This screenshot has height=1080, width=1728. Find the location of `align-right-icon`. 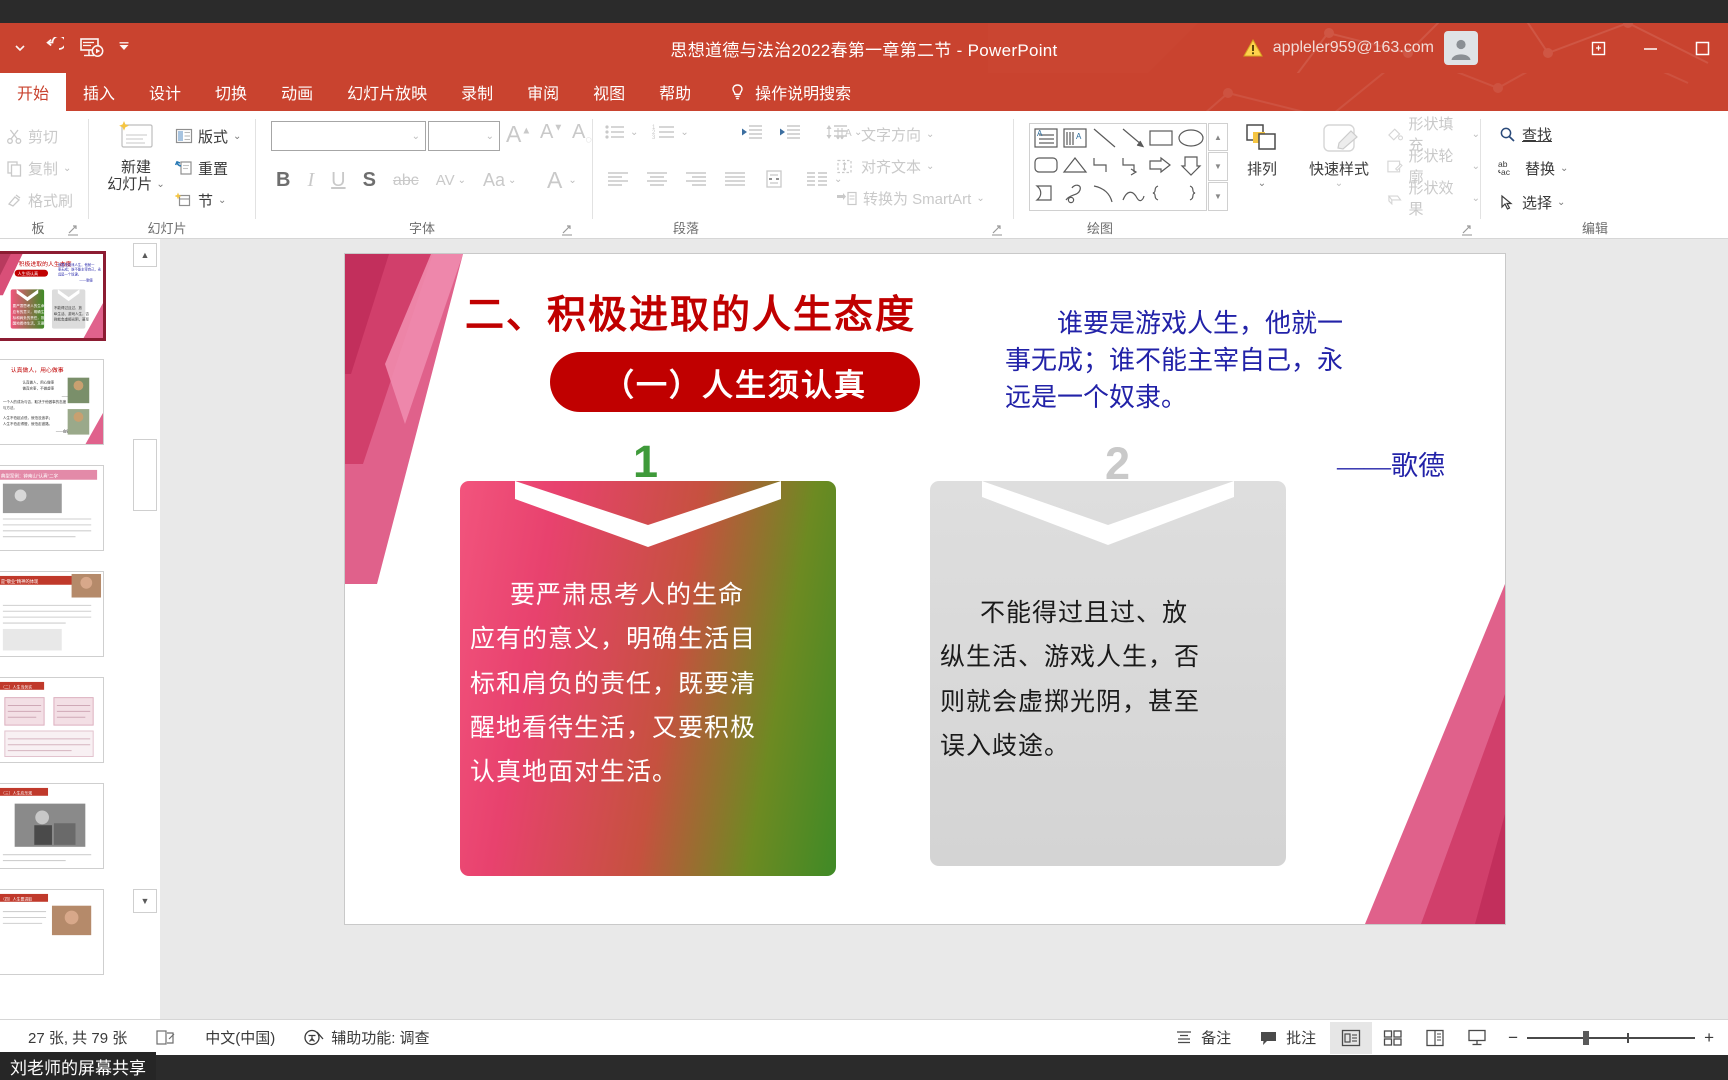

align-right-icon is located at coordinates (696, 179).